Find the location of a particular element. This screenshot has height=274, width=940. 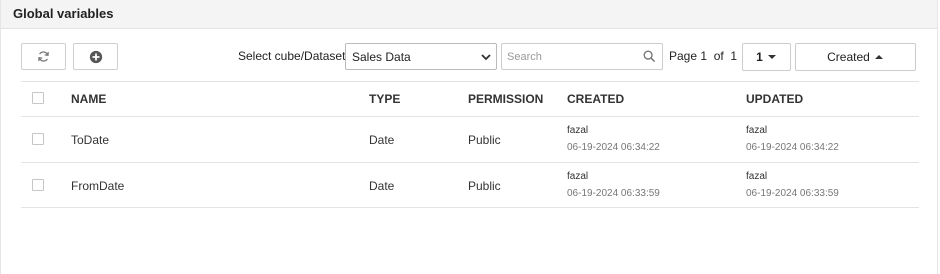

select-all-checkbox is located at coordinates (38, 98).